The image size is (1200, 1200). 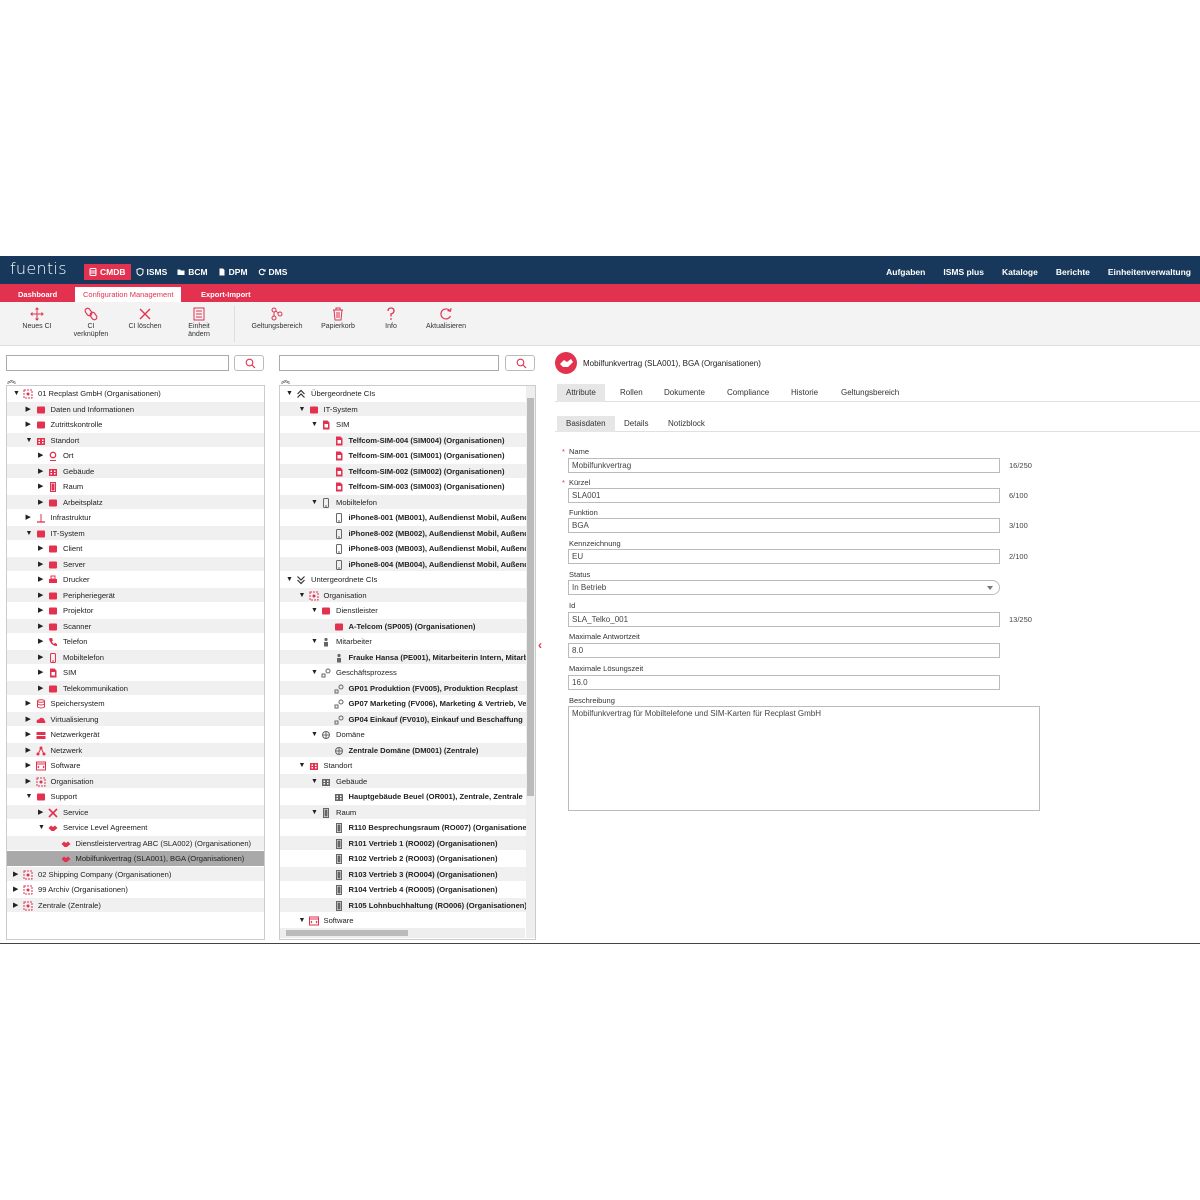 I want to click on menu-aufgaben: Aufgaben, so click(x=905, y=272).